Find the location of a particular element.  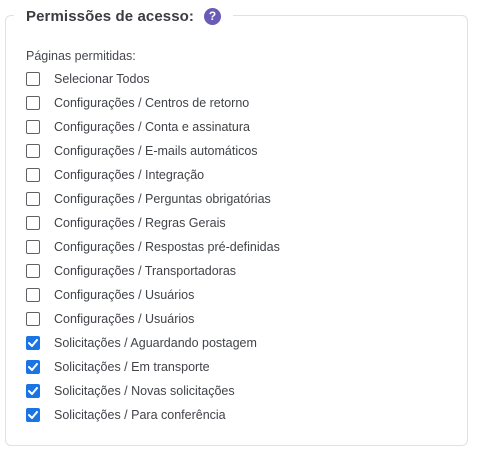

list-item: Configurações / E-mails automáticos is located at coordinates (153, 151).